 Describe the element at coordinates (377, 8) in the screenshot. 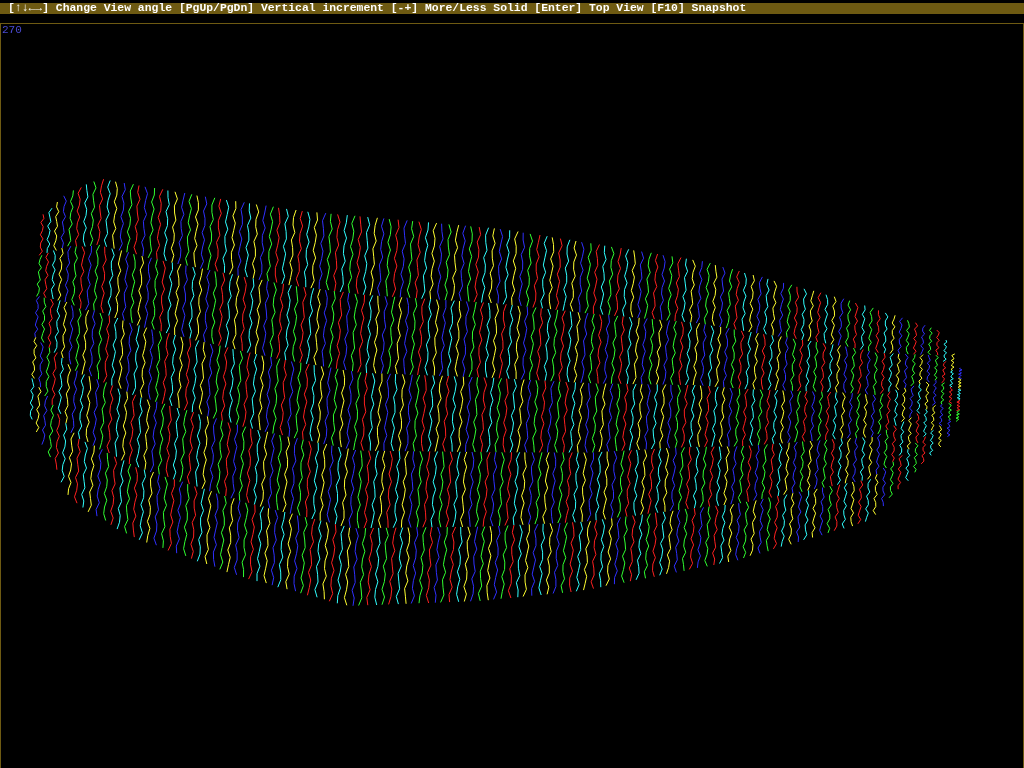

I see `help-text: [↑↓←→] Change View angle [PgUp/PgDn] Vertical increment [-+] More/Less Solid [Enter] Top View [F10] Snapshot` at that location.